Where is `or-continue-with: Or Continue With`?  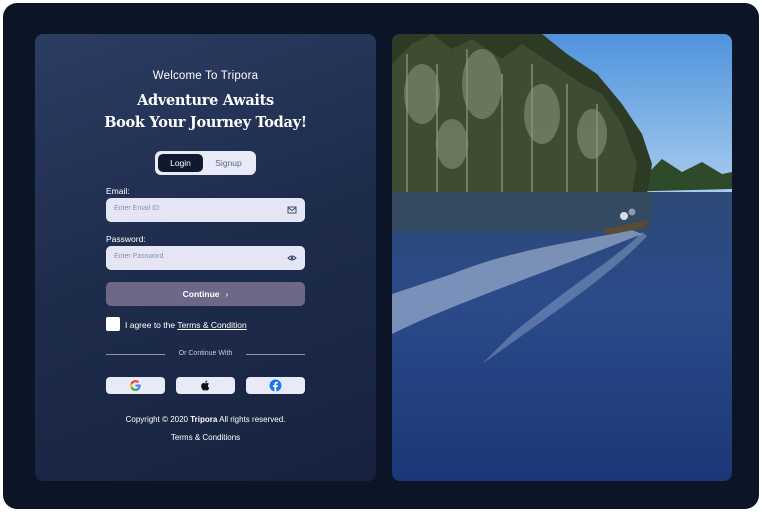 or-continue-with: Or Continue With is located at coordinates (205, 353).